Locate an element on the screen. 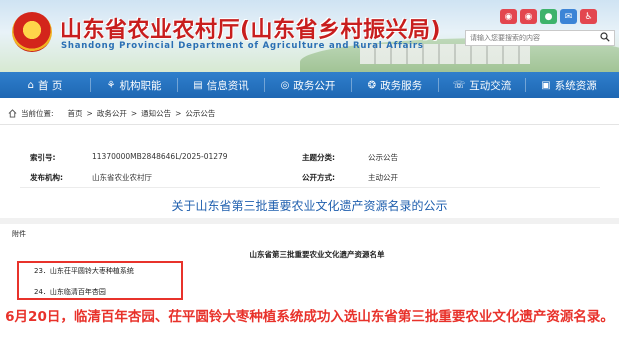 Image resolution: width=619 pixels, height=348 pixels. nav-label: 信息资讯 is located at coordinates (227, 85).